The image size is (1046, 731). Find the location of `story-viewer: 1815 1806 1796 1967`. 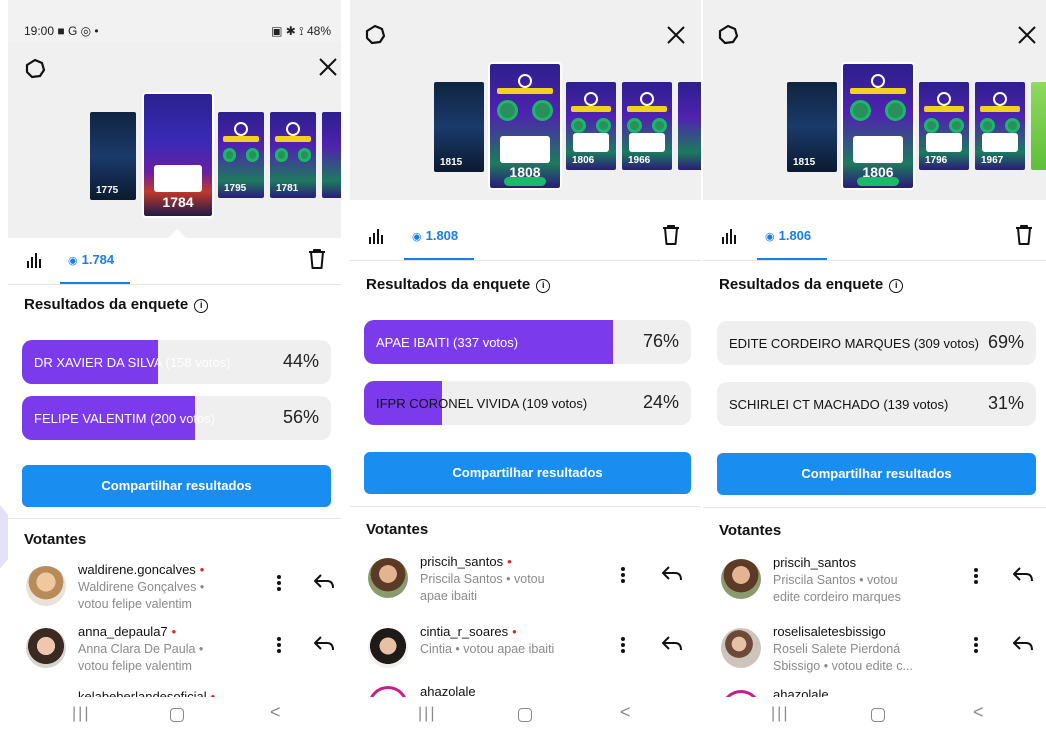

story-viewer: 1815 1806 1796 1967 is located at coordinates (874, 100).